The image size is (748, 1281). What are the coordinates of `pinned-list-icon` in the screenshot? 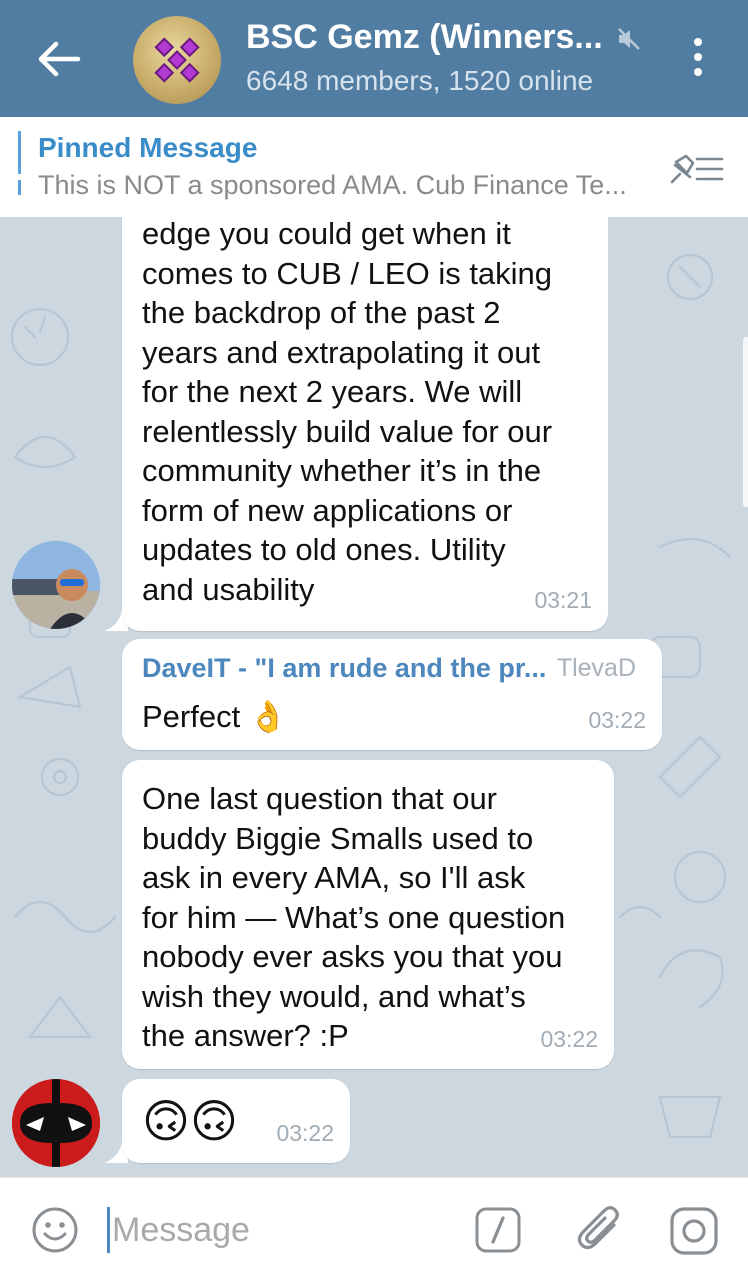 It's located at (696, 169).